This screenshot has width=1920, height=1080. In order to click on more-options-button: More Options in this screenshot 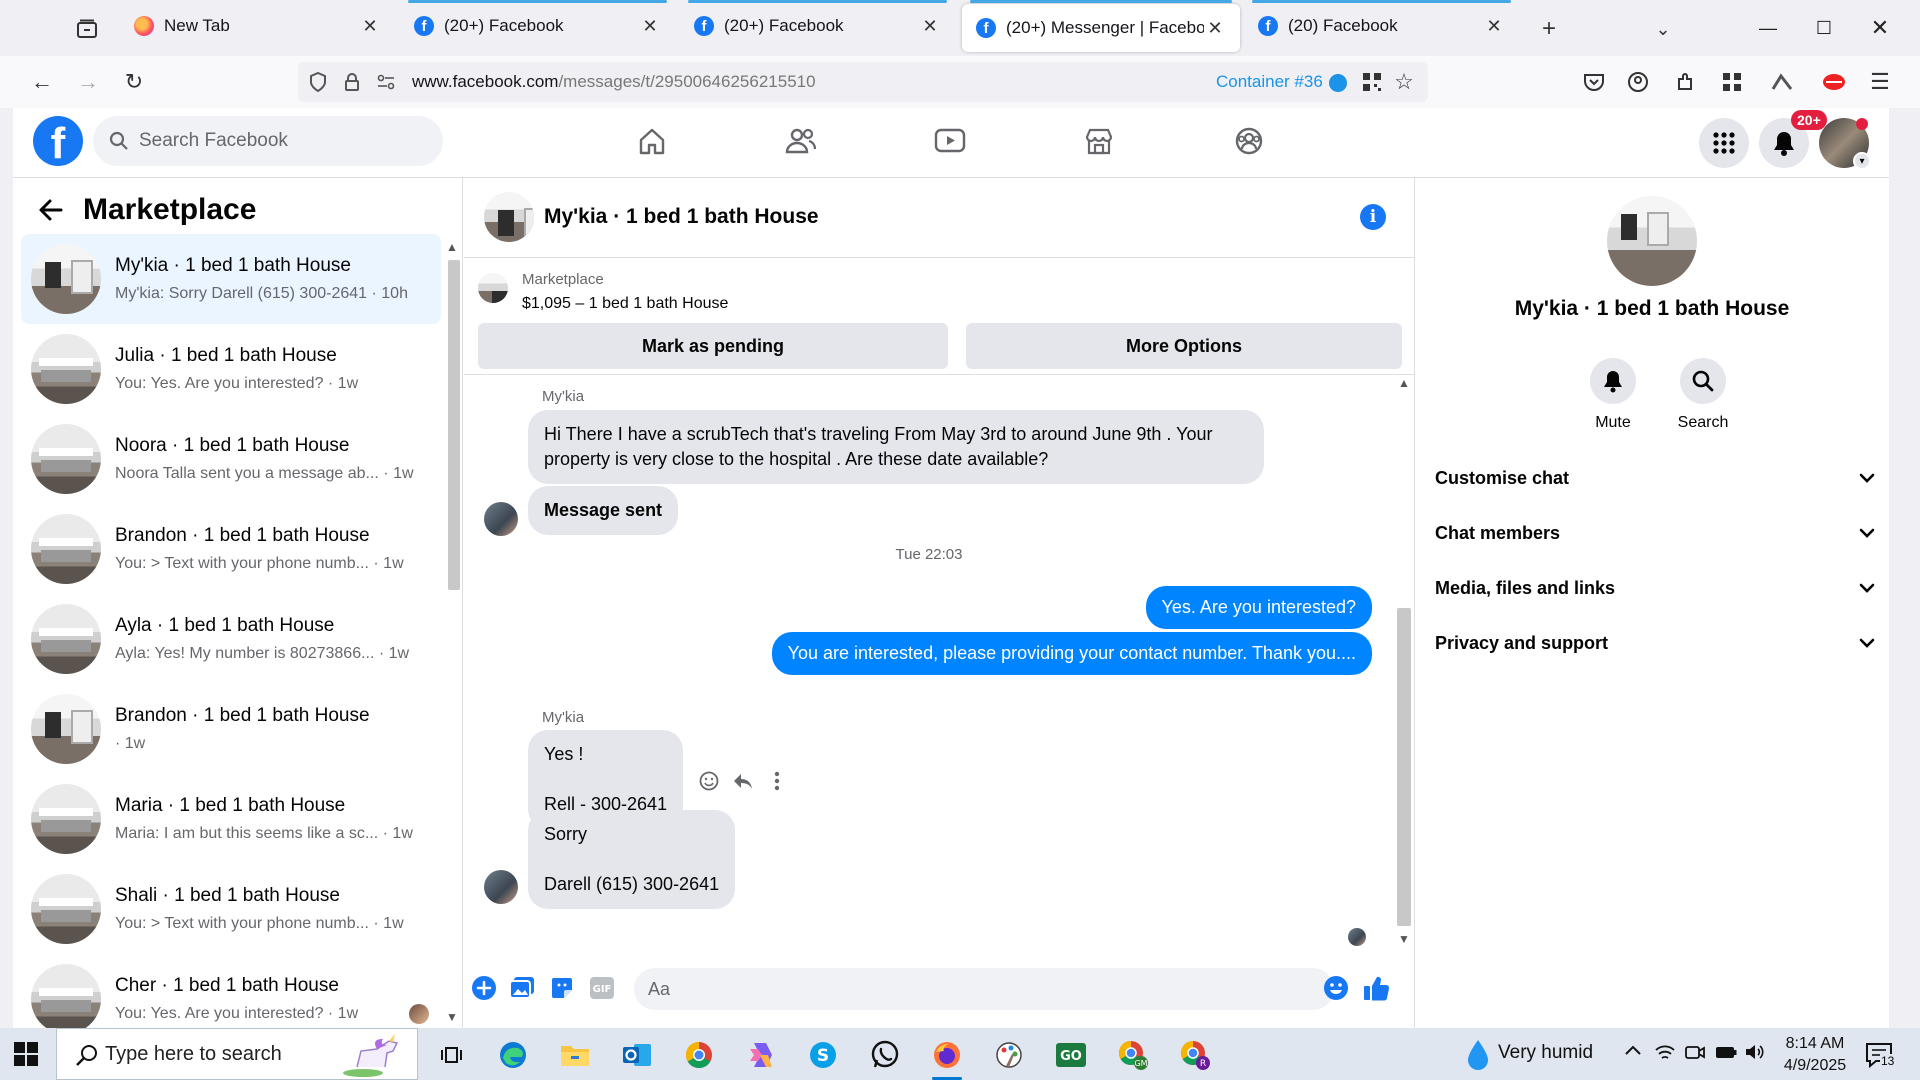, I will do `click(1184, 346)`.